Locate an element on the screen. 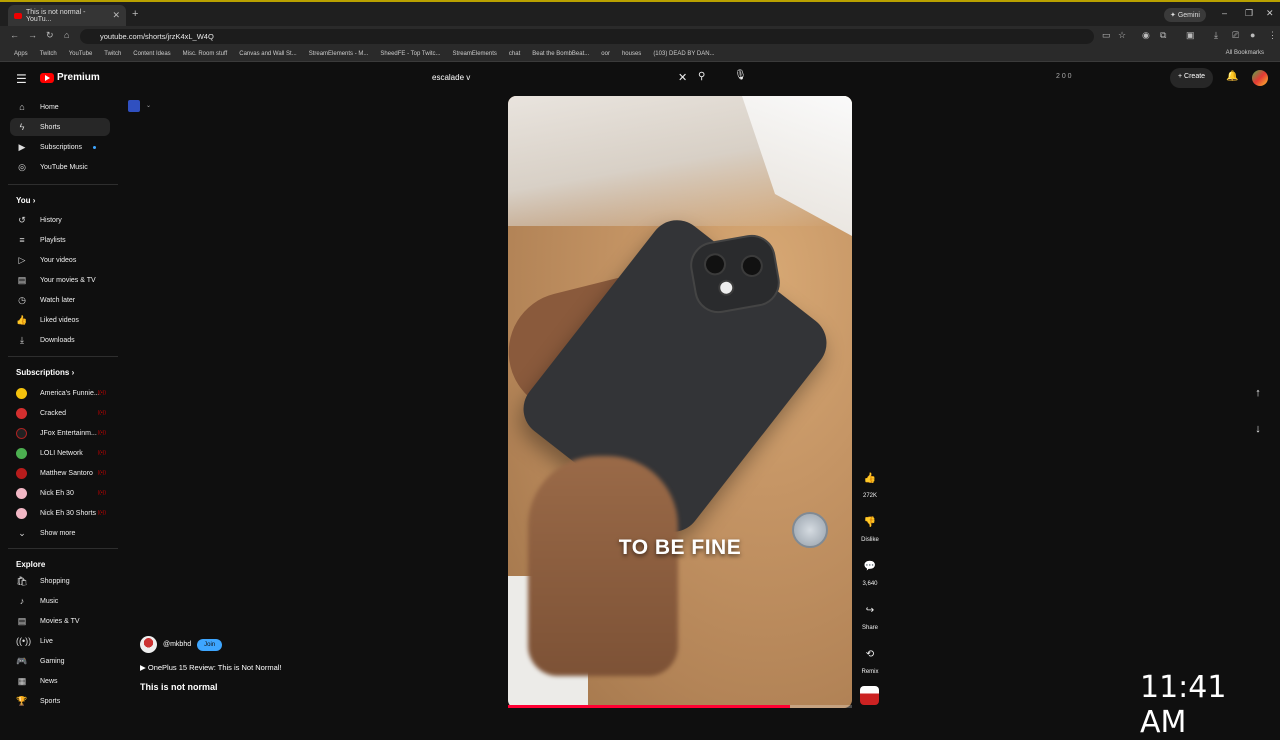  sound-thumbnail is located at coordinates (869, 695).